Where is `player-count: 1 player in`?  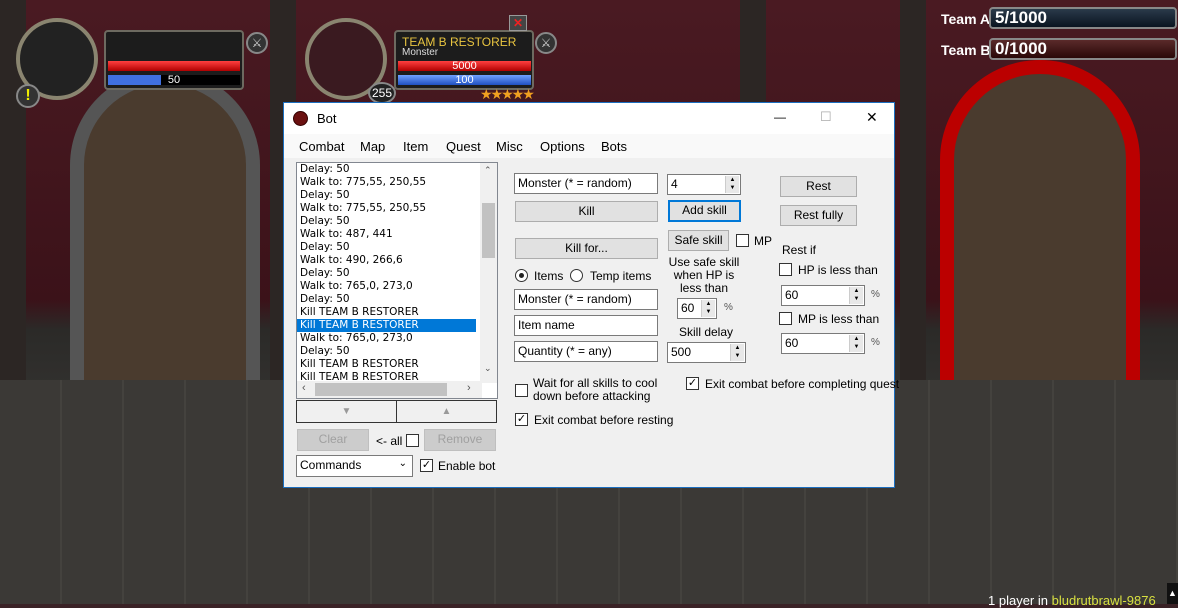 player-count: 1 player in is located at coordinates (1018, 600).